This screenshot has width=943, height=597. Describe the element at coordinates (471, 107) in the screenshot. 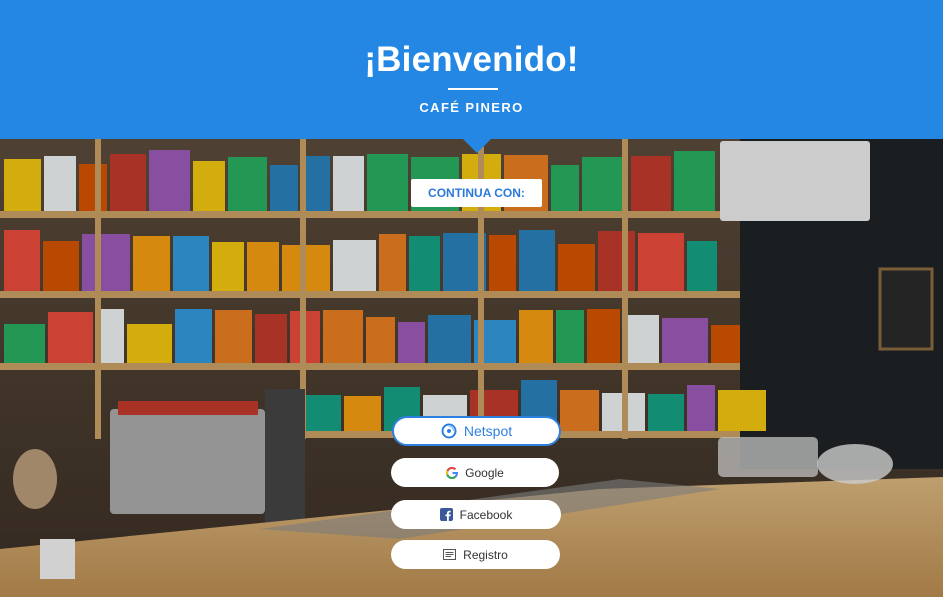

I see `venue-name: CAFÉ PINERO` at that location.